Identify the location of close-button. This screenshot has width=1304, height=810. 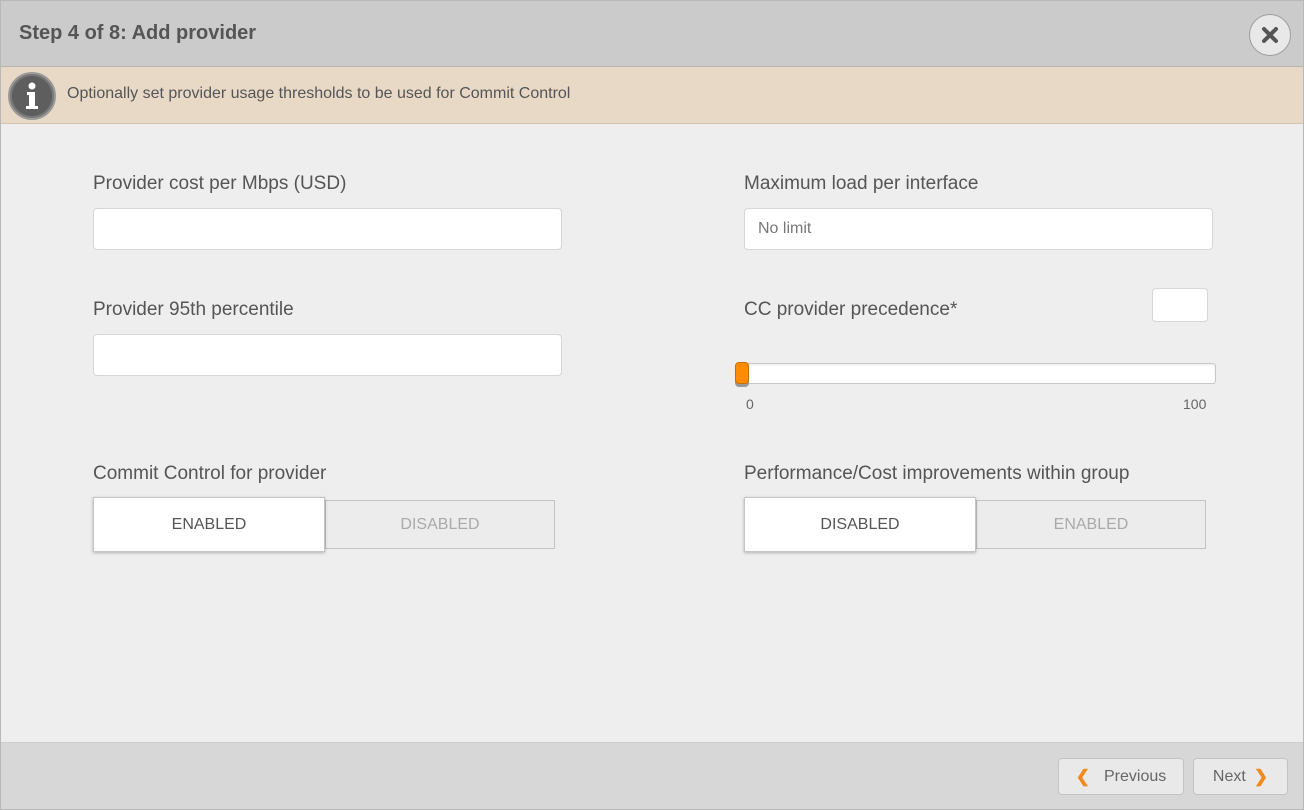
(1270, 35).